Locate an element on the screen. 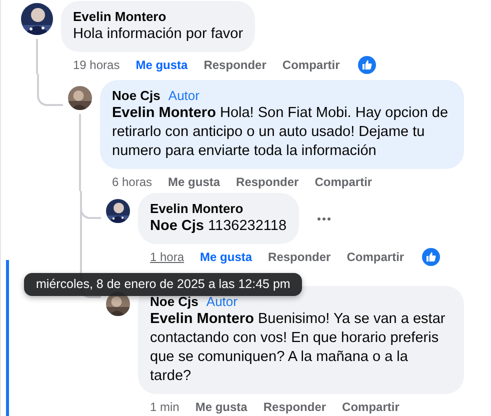 This screenshot has height=416, width=491. comment-text: Evelin Montero Buenisimo! Ya se van a estar contactando con vos! En que horario preferis que se comuniquen? A la mañana o a la tarde? is located at coordinates (298, 348).